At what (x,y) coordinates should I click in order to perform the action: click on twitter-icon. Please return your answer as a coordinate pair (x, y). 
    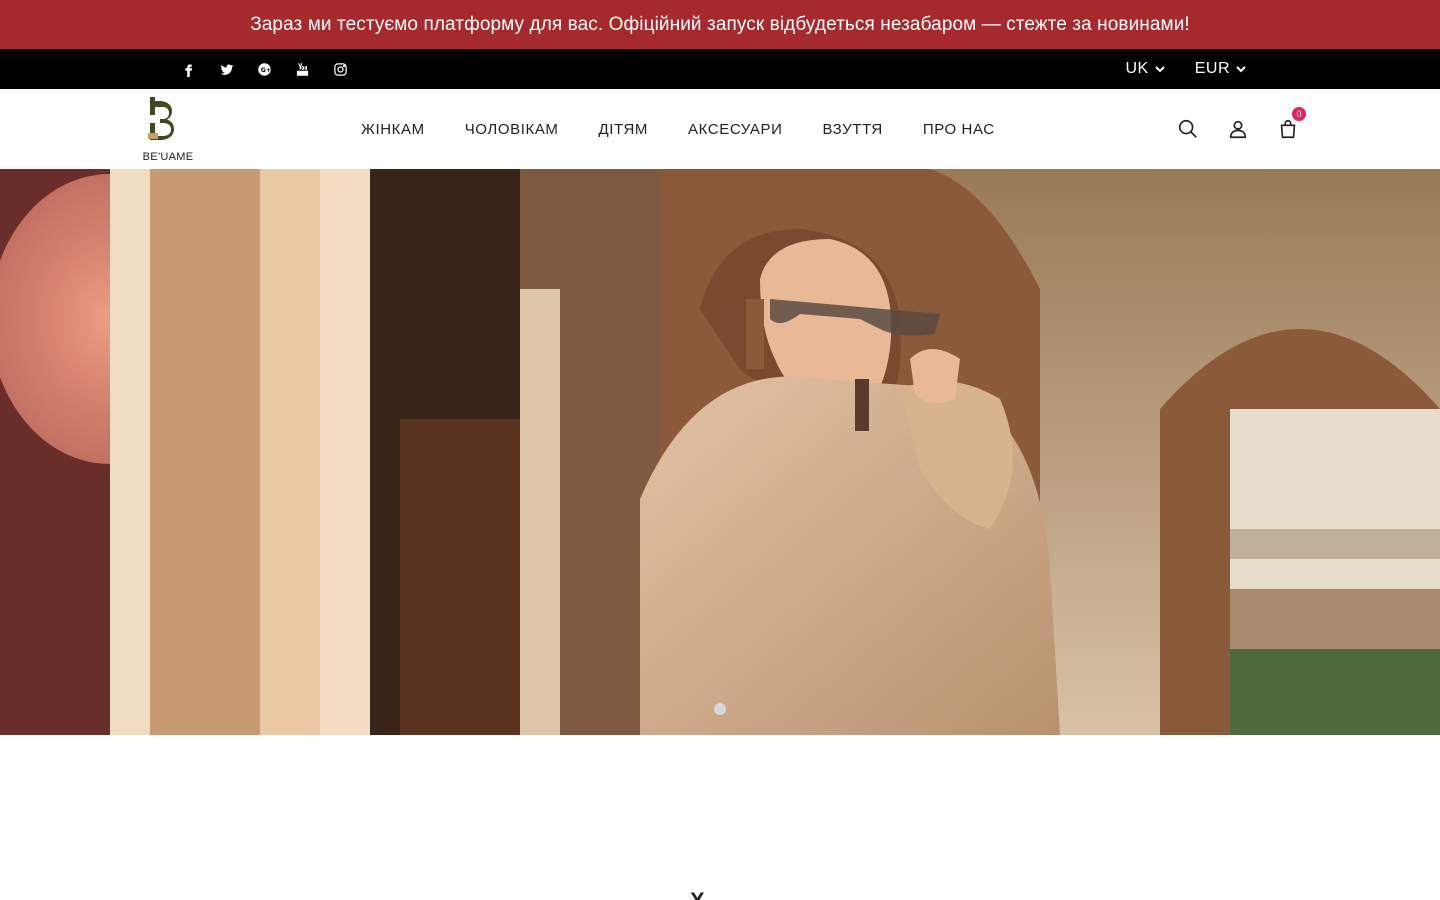
    Looking at the image, I should click on (226, 69).